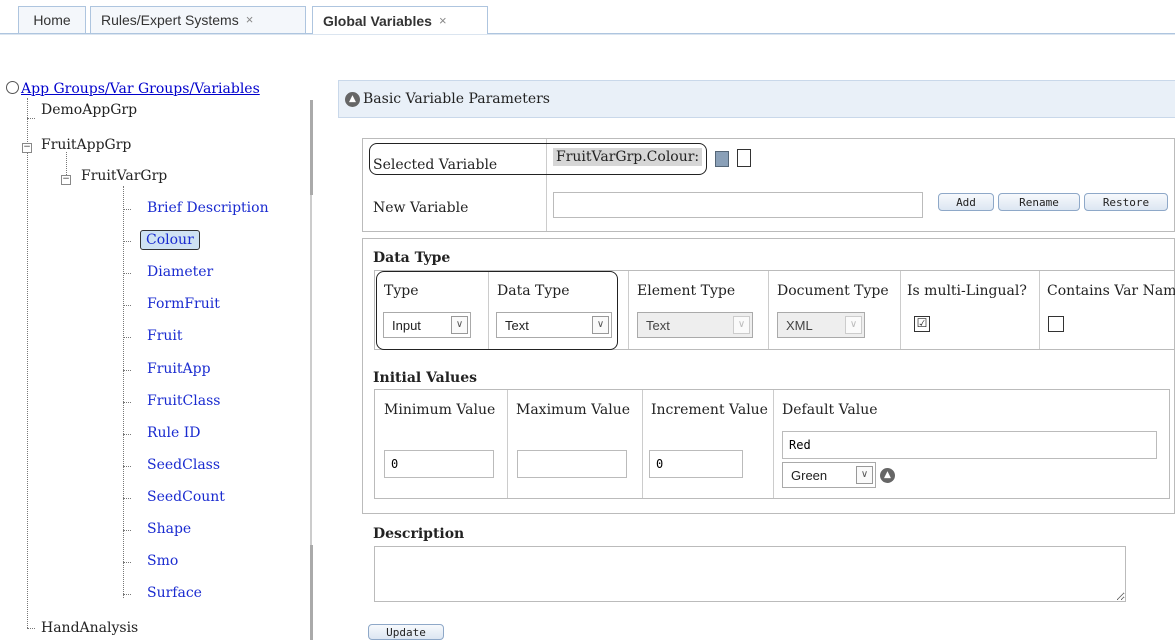  What do you see at coordinates (738, 205) in the screenshot?
I see `new-variable-input` at bounding box center [738, 205].